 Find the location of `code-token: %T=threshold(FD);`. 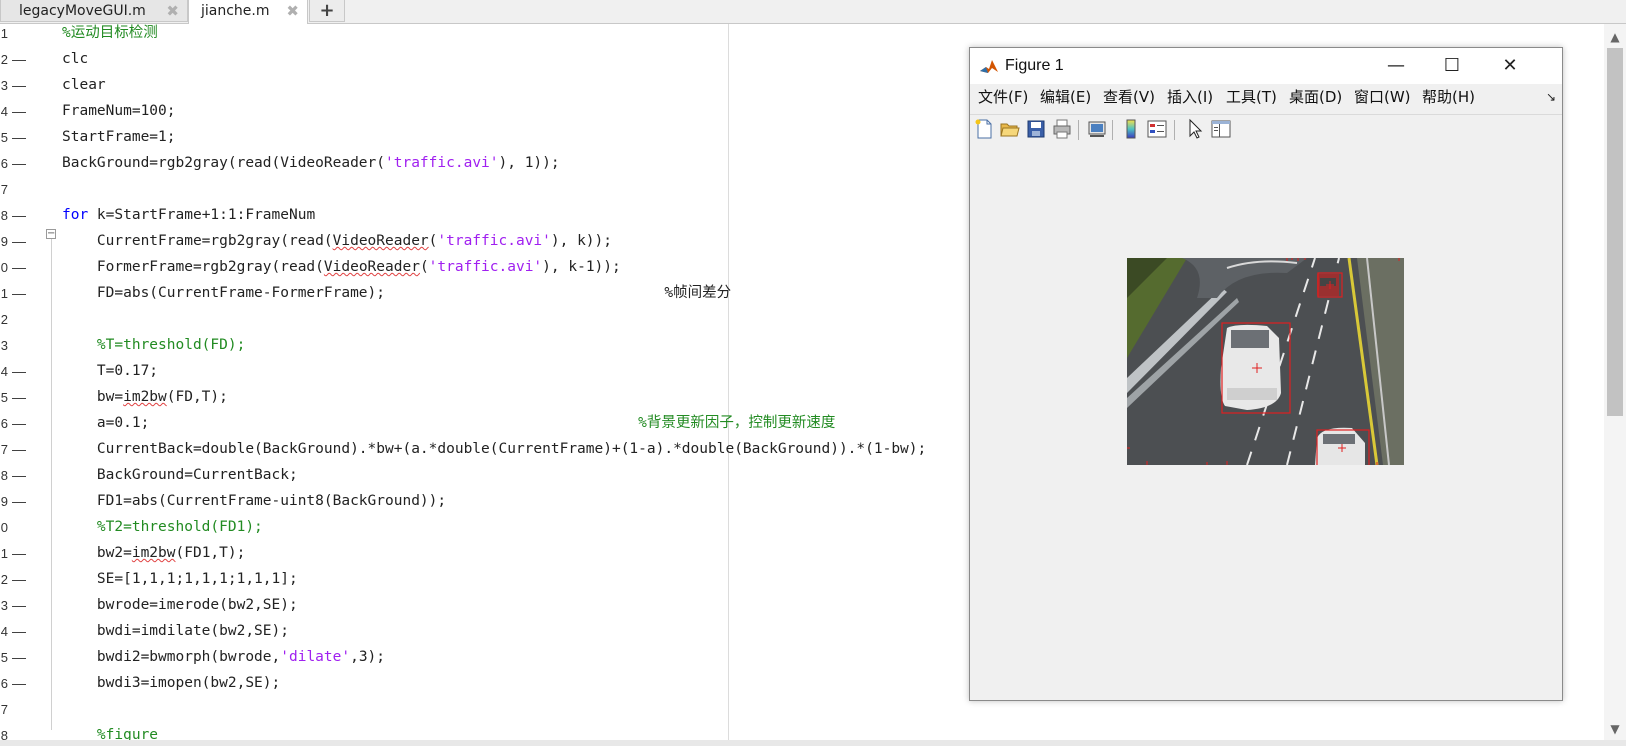

code-token: %T=threshold(FD); is located at coordinates (154, 345).